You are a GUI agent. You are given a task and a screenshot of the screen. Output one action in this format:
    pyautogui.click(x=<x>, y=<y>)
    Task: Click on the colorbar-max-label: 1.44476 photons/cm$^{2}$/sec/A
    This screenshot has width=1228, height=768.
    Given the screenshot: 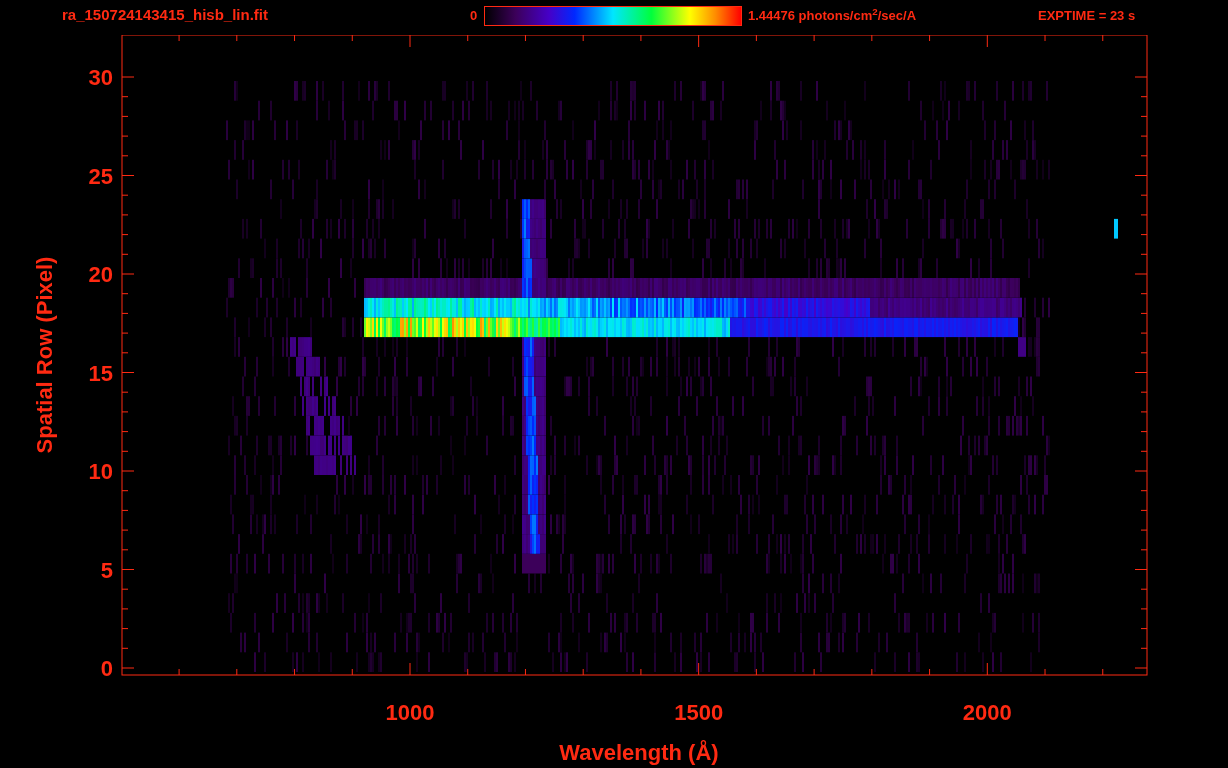 What is the action you would take?
    pyautogui.click(x=833, y=15)
    